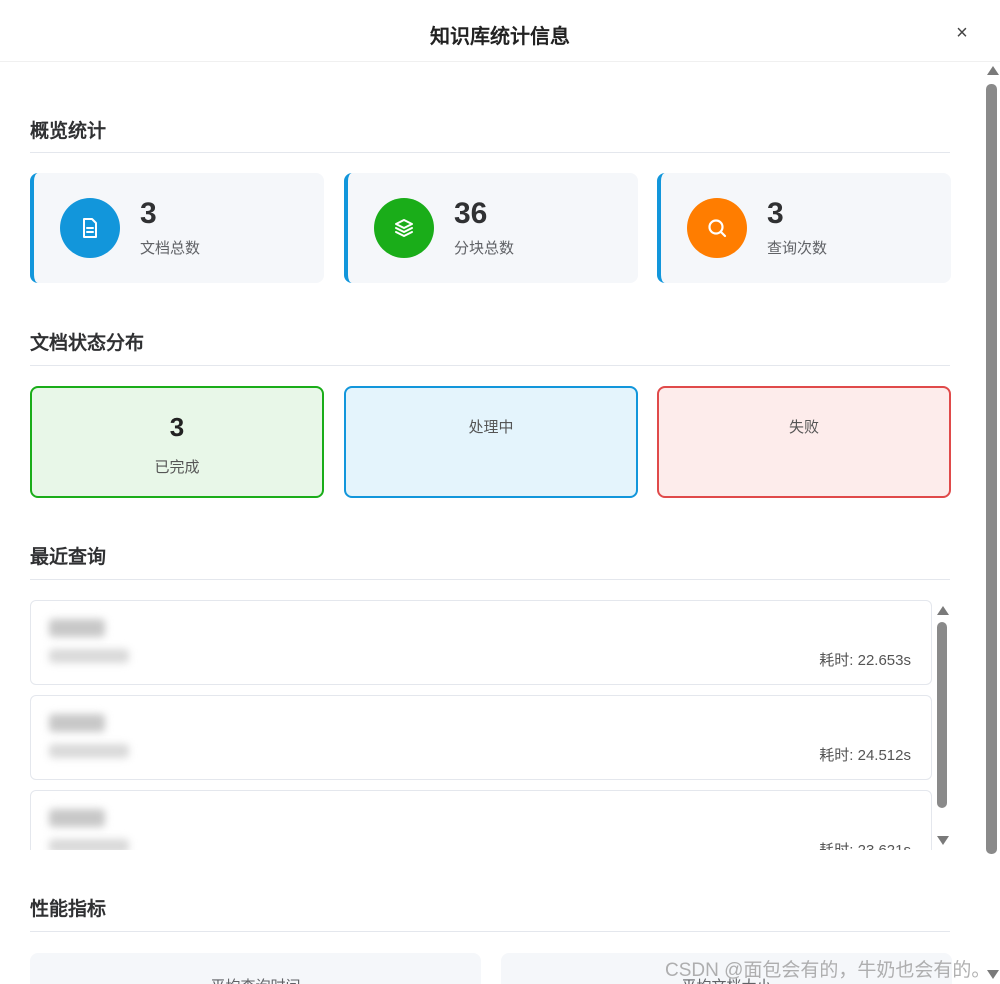 This screenshot has width=1000, height=984. What do you see at coordinates (865, 844) in the screenshot?
I see `query-duration: 耗时: 23.621s` at bounding box center [865, 844].